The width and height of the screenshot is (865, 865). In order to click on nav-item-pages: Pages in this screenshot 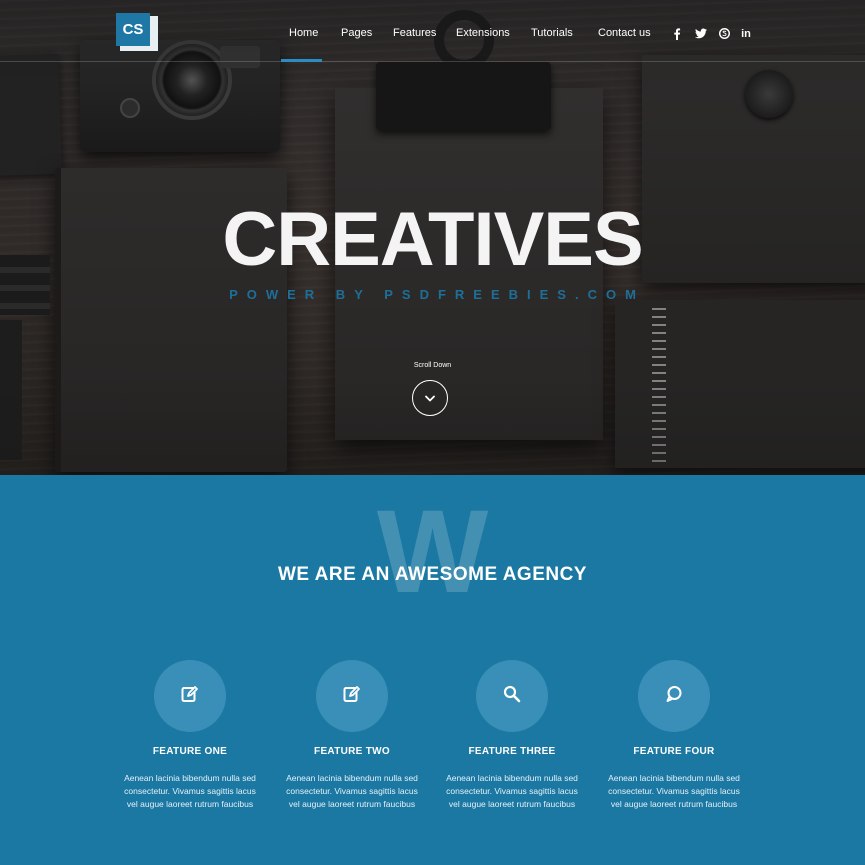, I will do `click(356, 33)`.